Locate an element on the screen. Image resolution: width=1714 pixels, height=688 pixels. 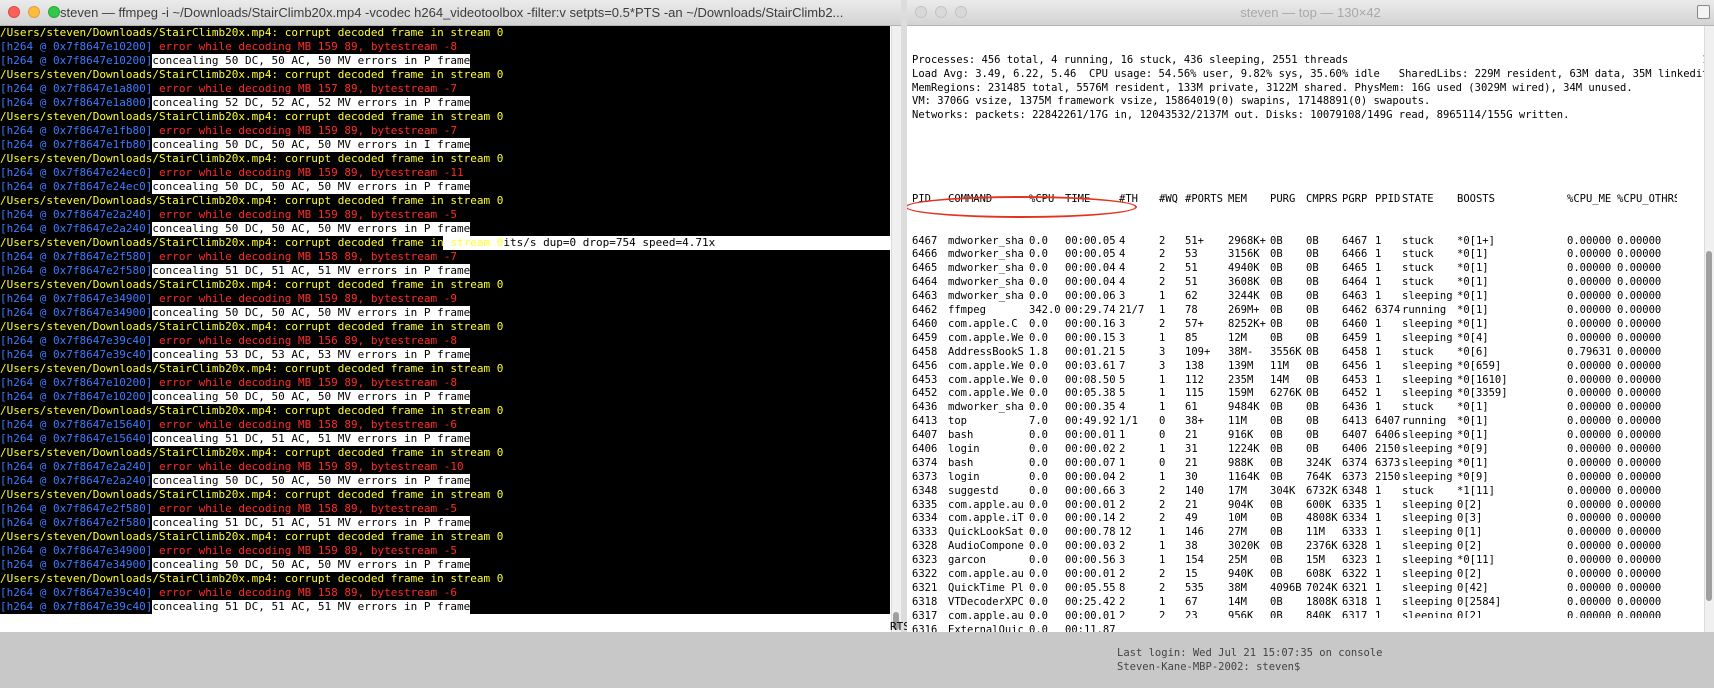
top-scrollbar-thumb is located at coordinates (1709, 426).